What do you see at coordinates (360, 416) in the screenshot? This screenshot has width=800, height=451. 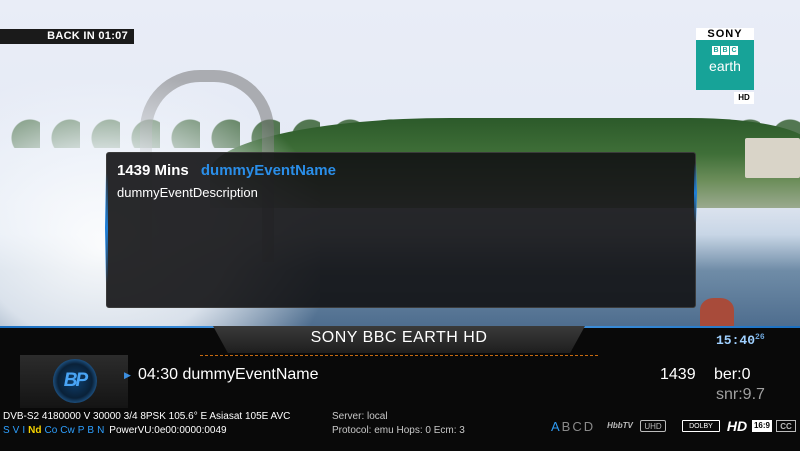 I see `server-info: Server: local` at bounding box center [360, 416].